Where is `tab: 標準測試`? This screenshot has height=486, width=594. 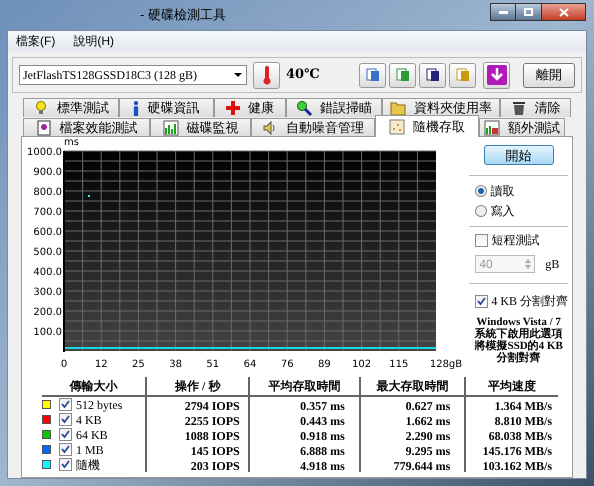
tab: 標準測試 is located at coordinates (71, 107).